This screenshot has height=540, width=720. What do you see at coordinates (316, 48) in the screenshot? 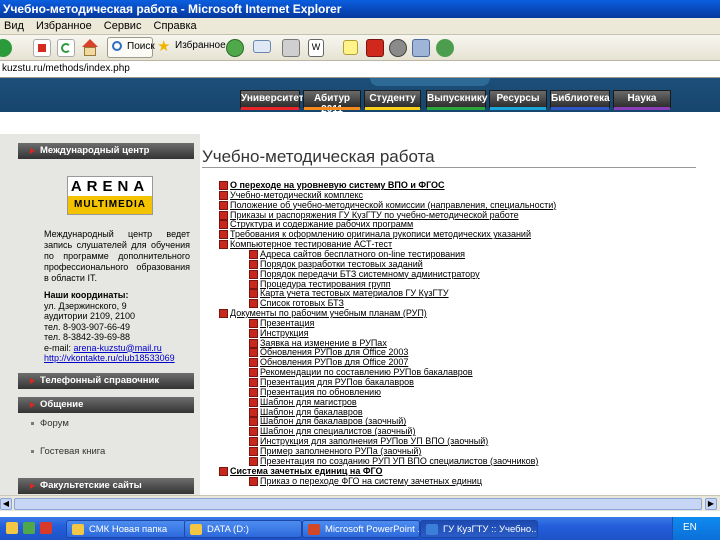
I see `edit-icon: W` at bounding box center [316, 48].